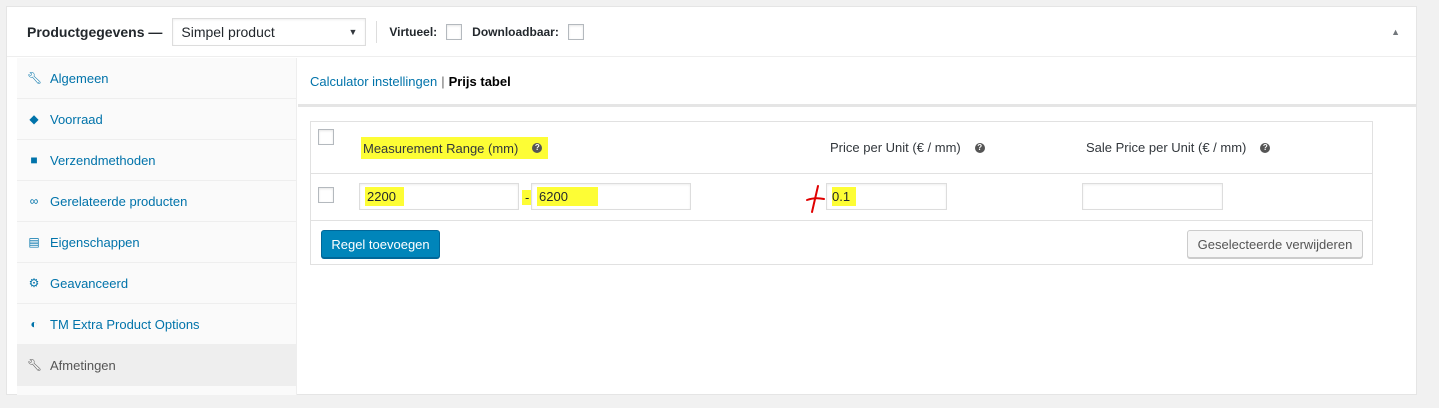 The image size is (1439, 408). I want to click on price-column-header: Price per Unit (€ / mm) ?, so click(907, 147).